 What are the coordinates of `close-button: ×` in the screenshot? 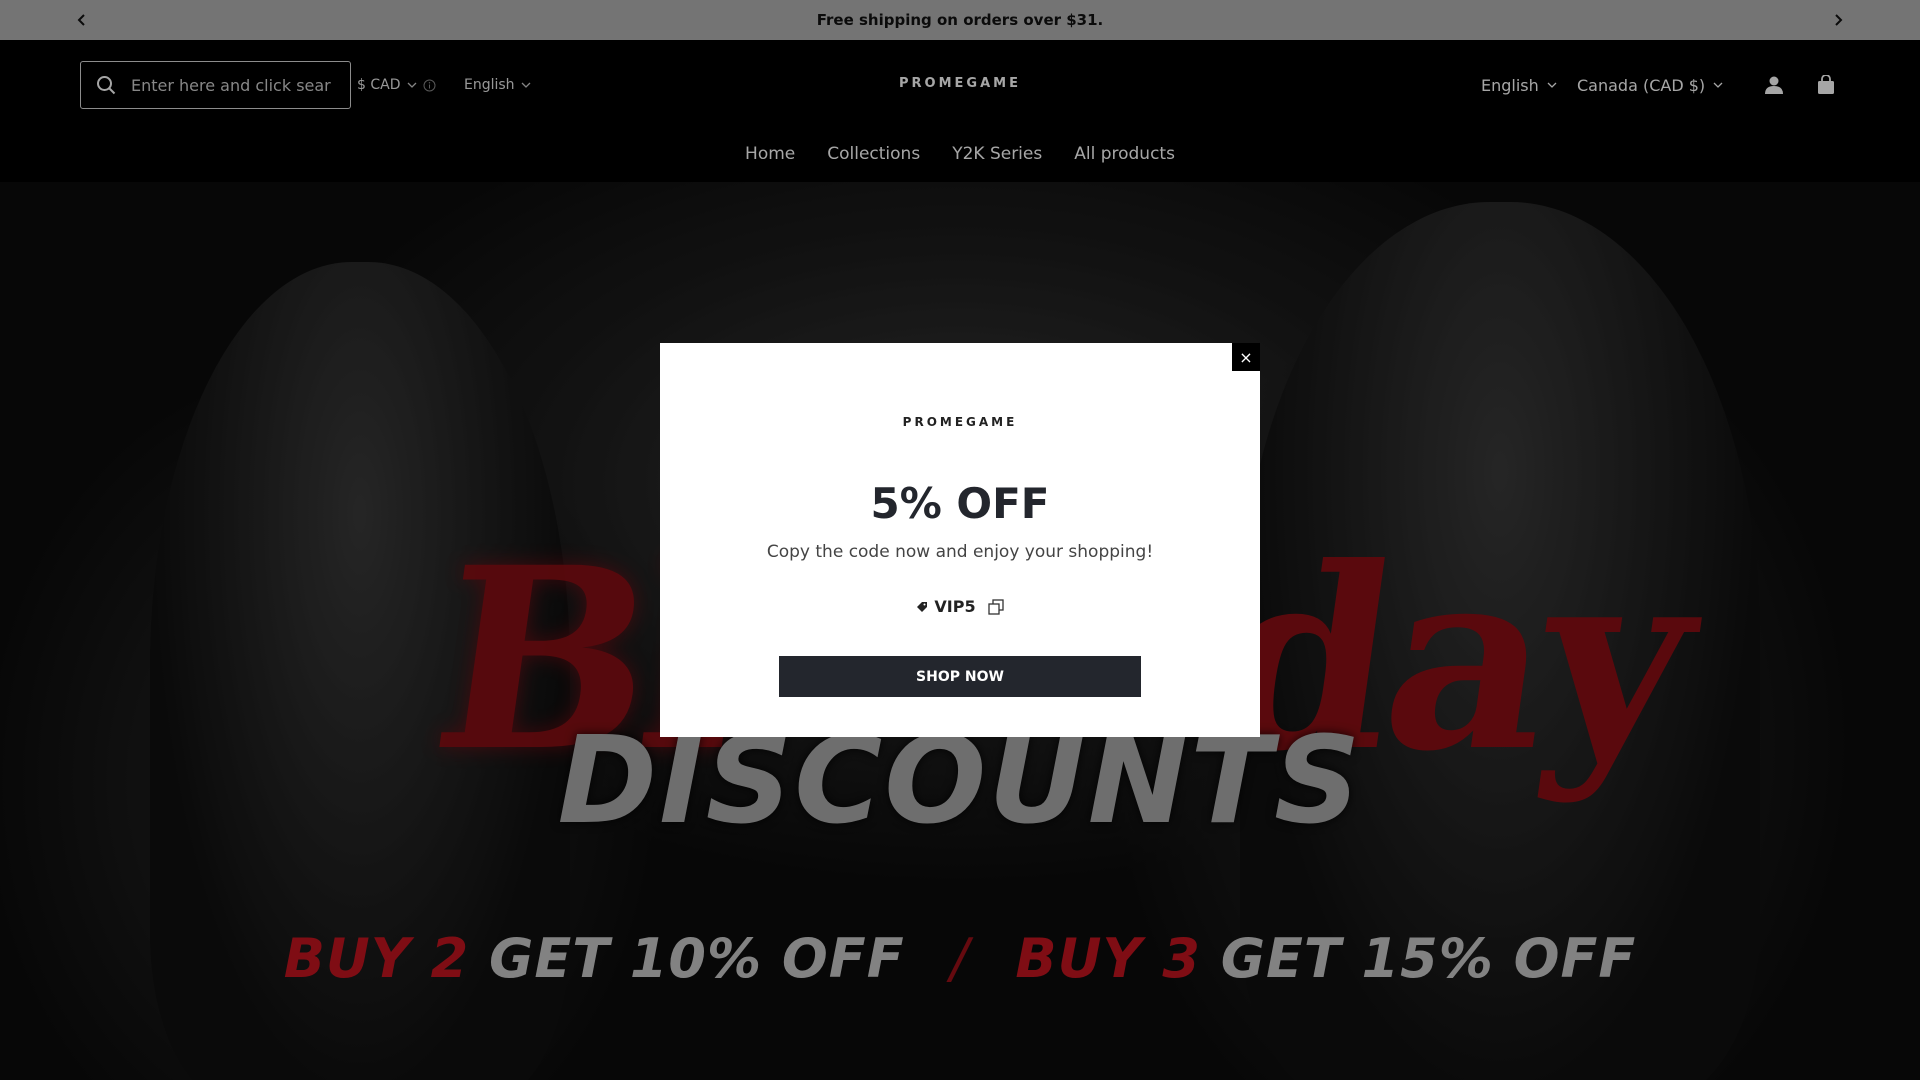 It's located at (1246, 357).